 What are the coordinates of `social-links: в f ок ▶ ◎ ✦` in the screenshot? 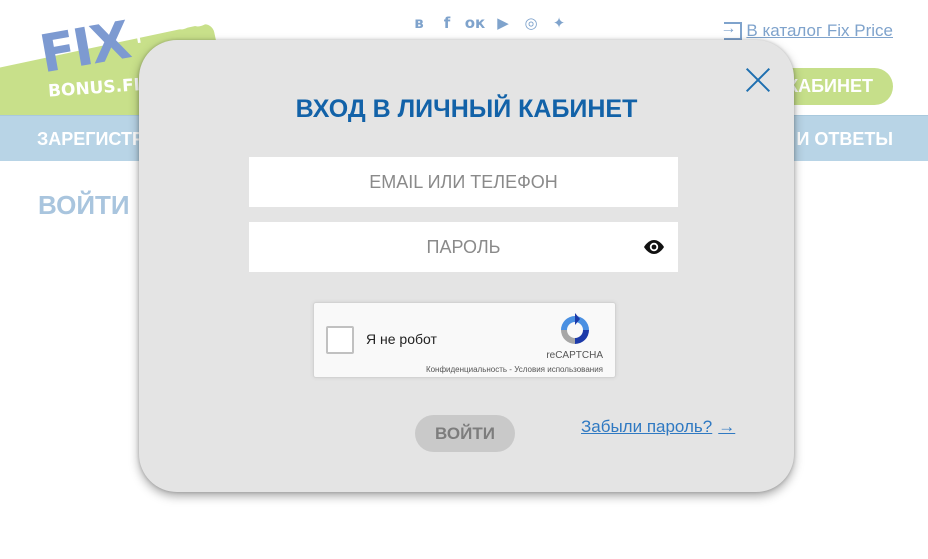 It's located at (489, 23).